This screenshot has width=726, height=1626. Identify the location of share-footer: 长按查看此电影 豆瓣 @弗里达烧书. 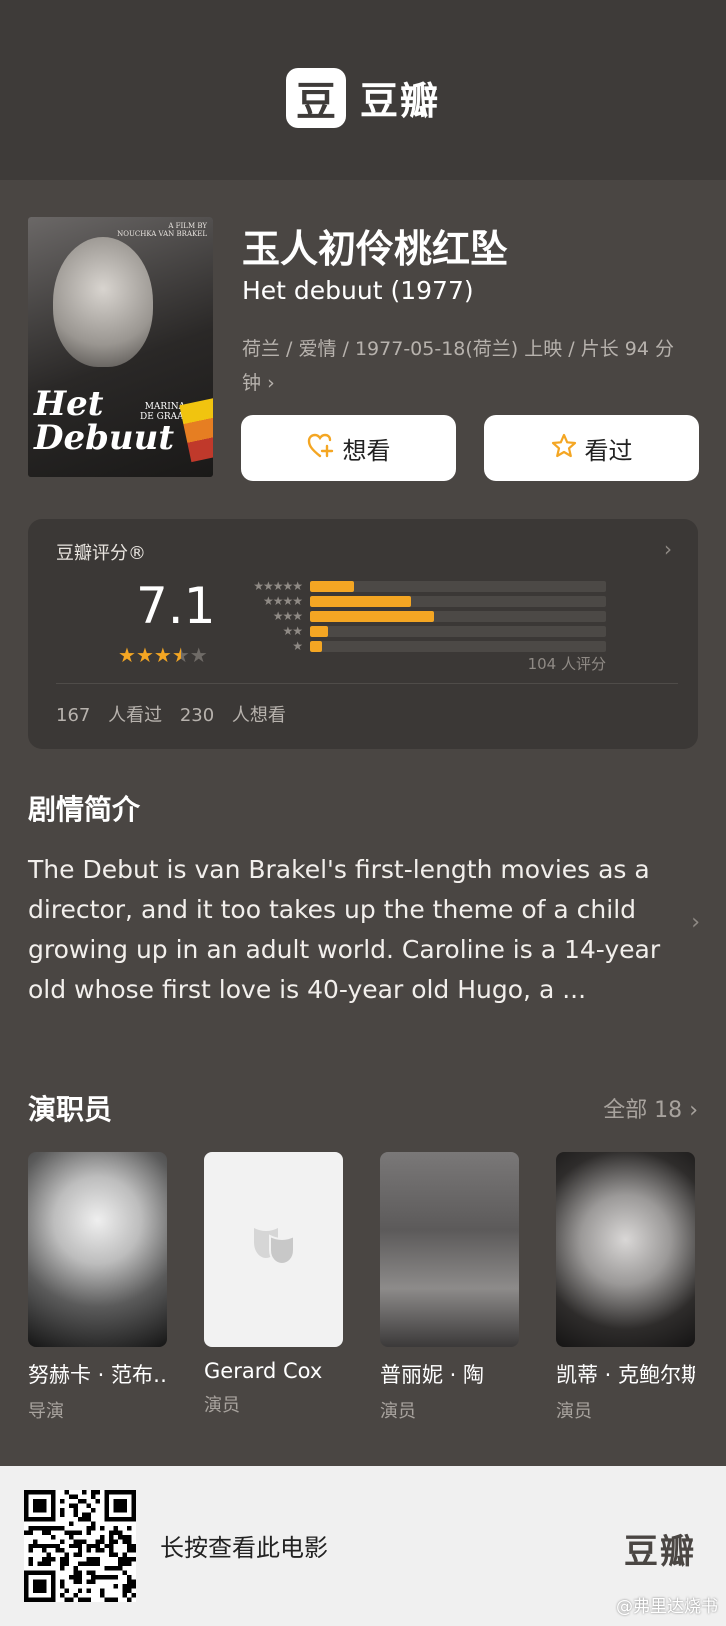
(363, 1546).